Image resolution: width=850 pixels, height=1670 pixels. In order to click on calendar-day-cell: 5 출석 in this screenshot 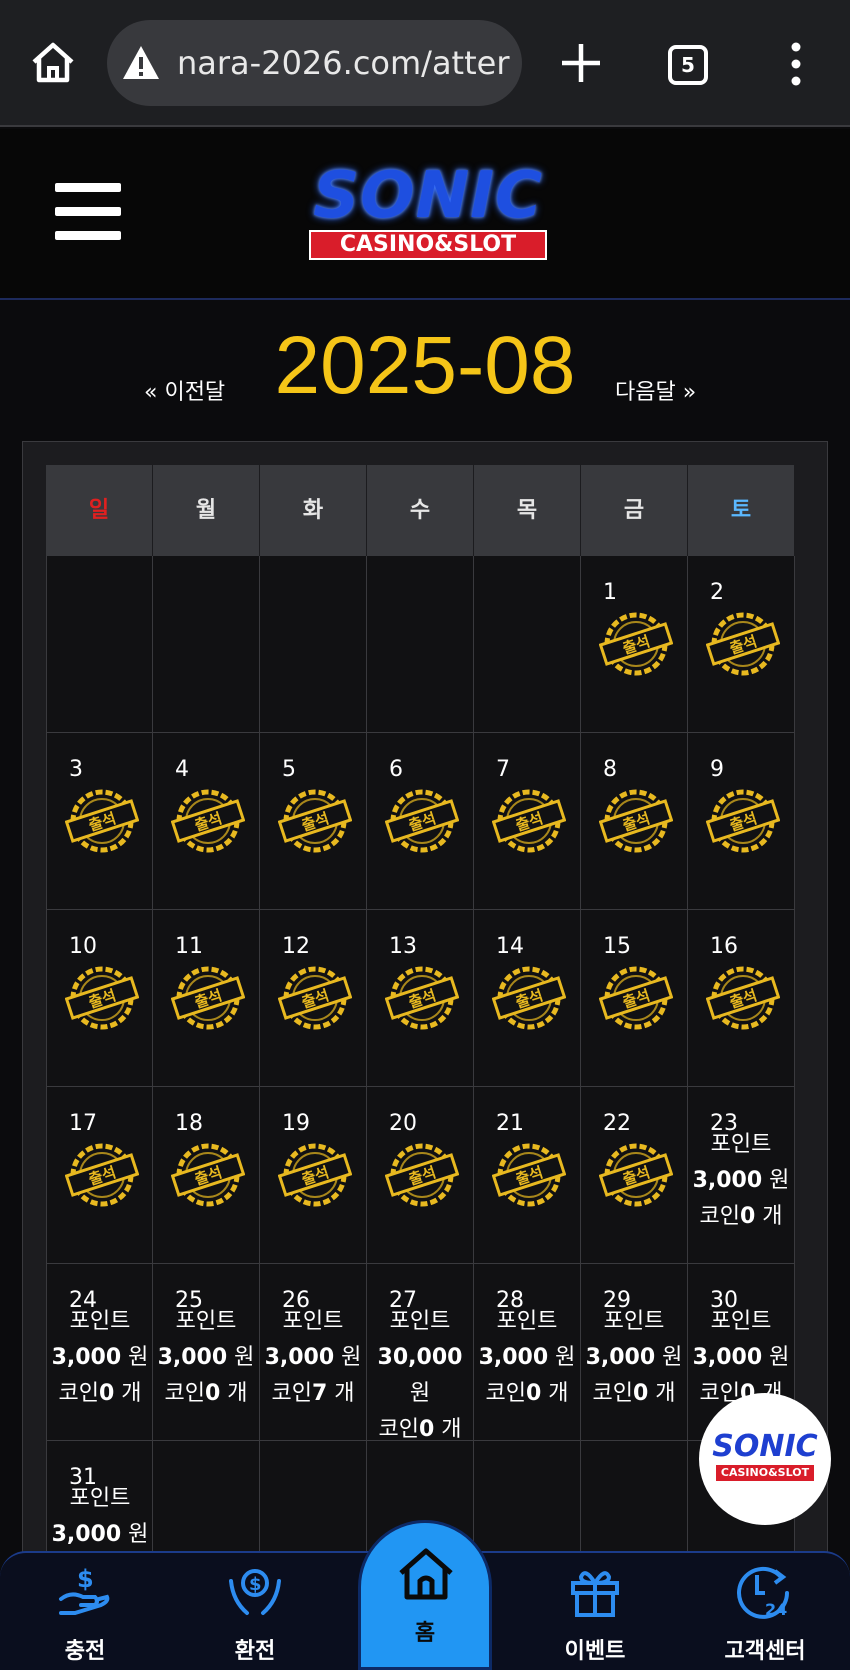, I will do `click(313, 821)`.